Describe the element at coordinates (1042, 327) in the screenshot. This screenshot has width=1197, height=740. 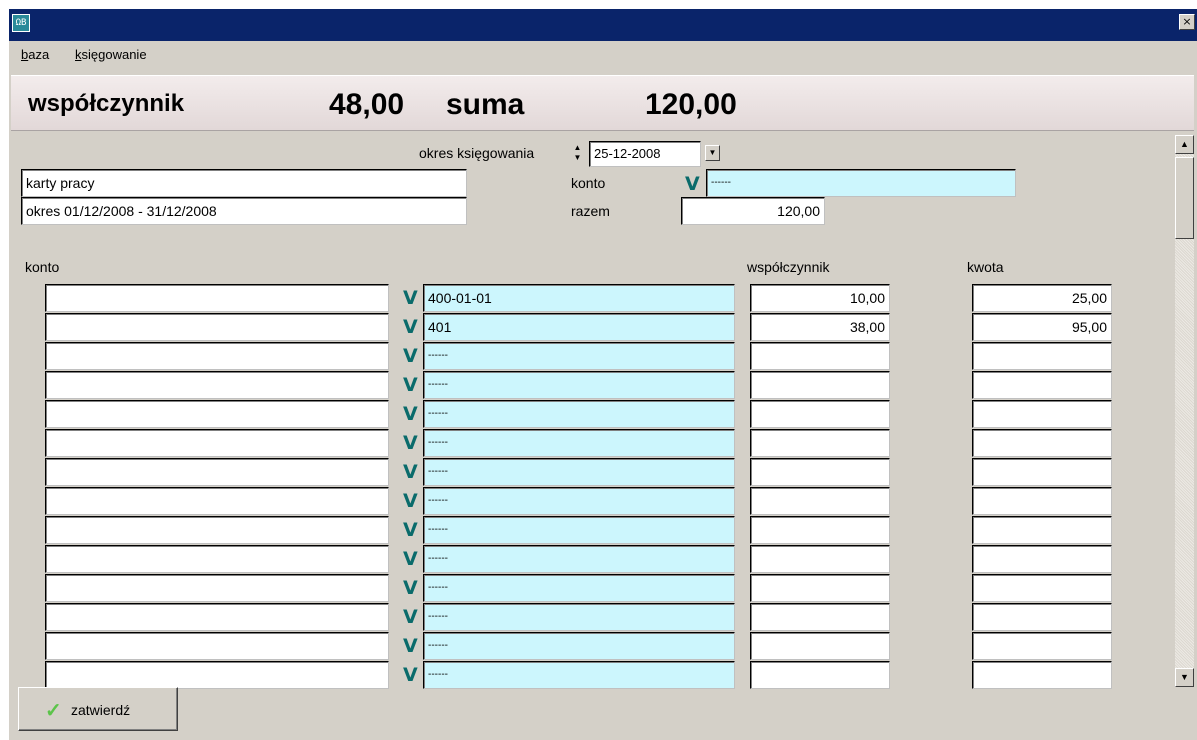
I see `row-amount-field: 95,00` at that location.